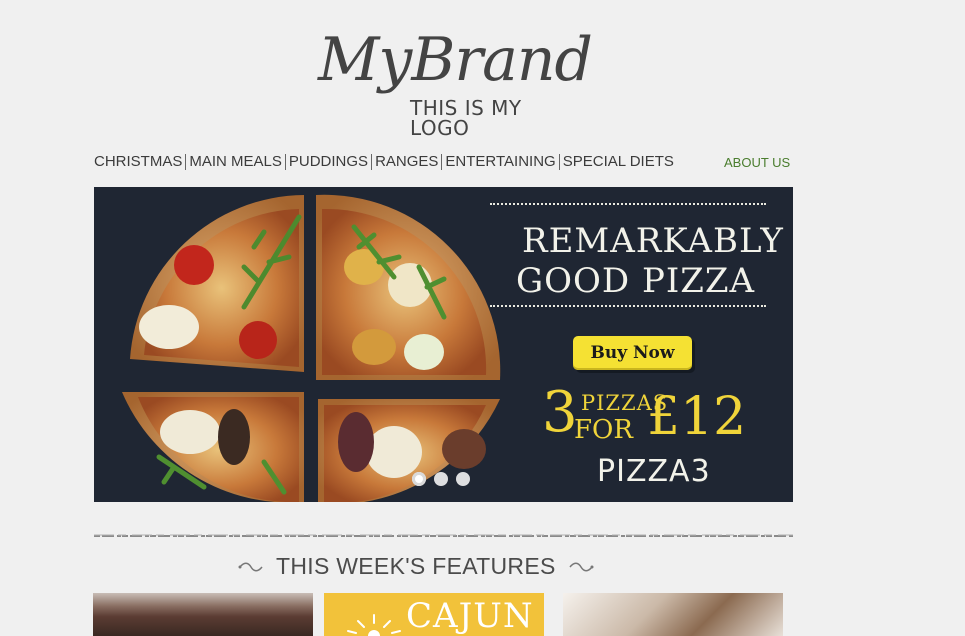 This screenshot has height=636, width=965. Describe the element at coordinates (374, 625) in the screenshot. I see `sunburst-icon` at that location.